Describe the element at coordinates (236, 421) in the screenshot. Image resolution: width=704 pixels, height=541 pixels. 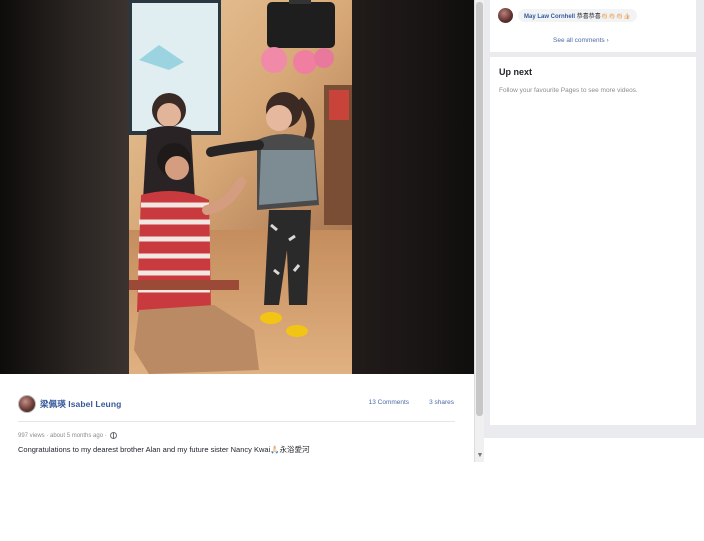
I see `divider` at that location.